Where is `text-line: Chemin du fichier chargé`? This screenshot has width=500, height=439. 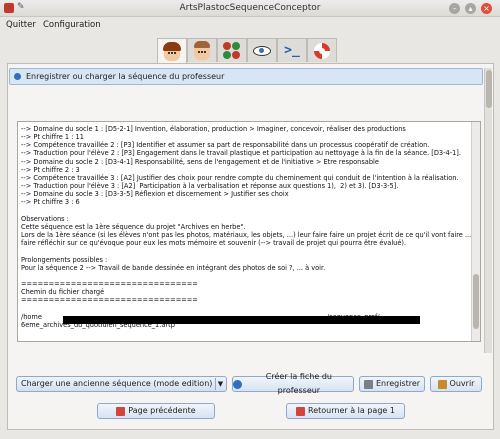 text-line: Chemin du fichier chargé is located at coordinates (63, 292).